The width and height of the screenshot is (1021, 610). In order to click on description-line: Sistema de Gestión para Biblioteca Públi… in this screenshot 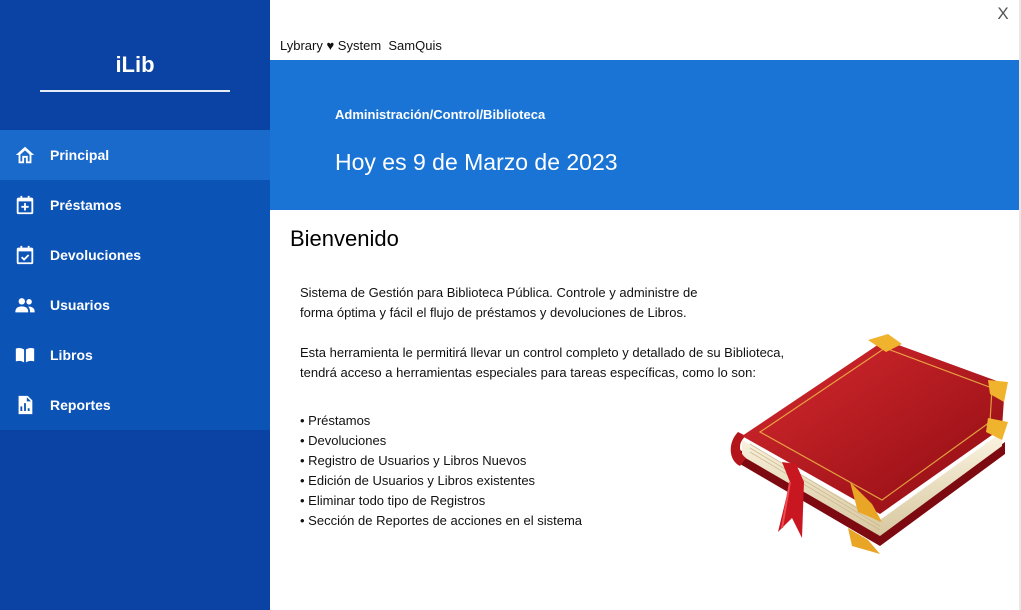, I will do `click(499, 292)`.